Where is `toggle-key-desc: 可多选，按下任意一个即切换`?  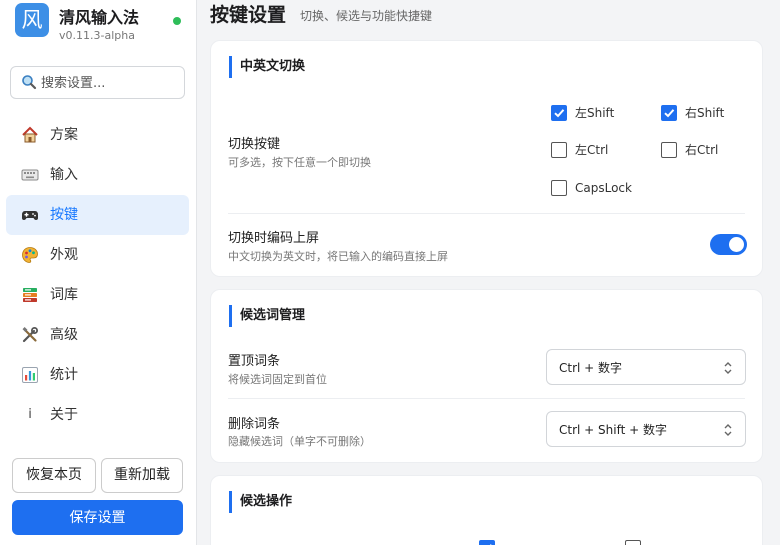
toggle-key-desc: 可多选，按下任意一个即切换 is located at coordinates (299, 162).